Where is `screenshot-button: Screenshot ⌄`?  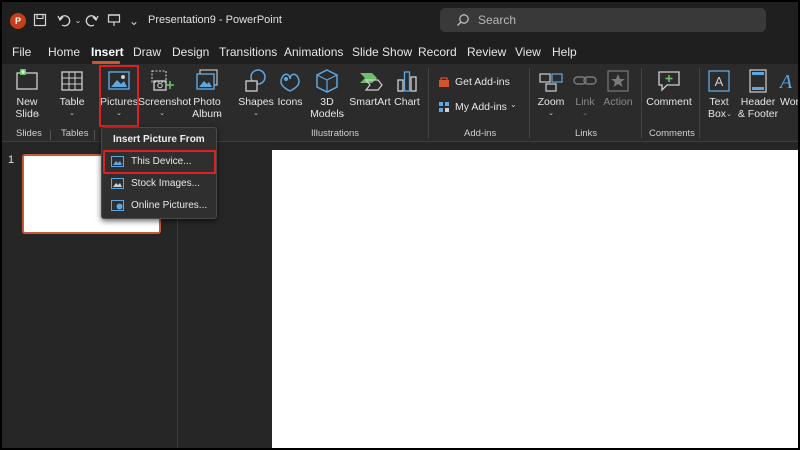 screenshot-button: Screenshot ⌄ is located at coordinates (165, 95).